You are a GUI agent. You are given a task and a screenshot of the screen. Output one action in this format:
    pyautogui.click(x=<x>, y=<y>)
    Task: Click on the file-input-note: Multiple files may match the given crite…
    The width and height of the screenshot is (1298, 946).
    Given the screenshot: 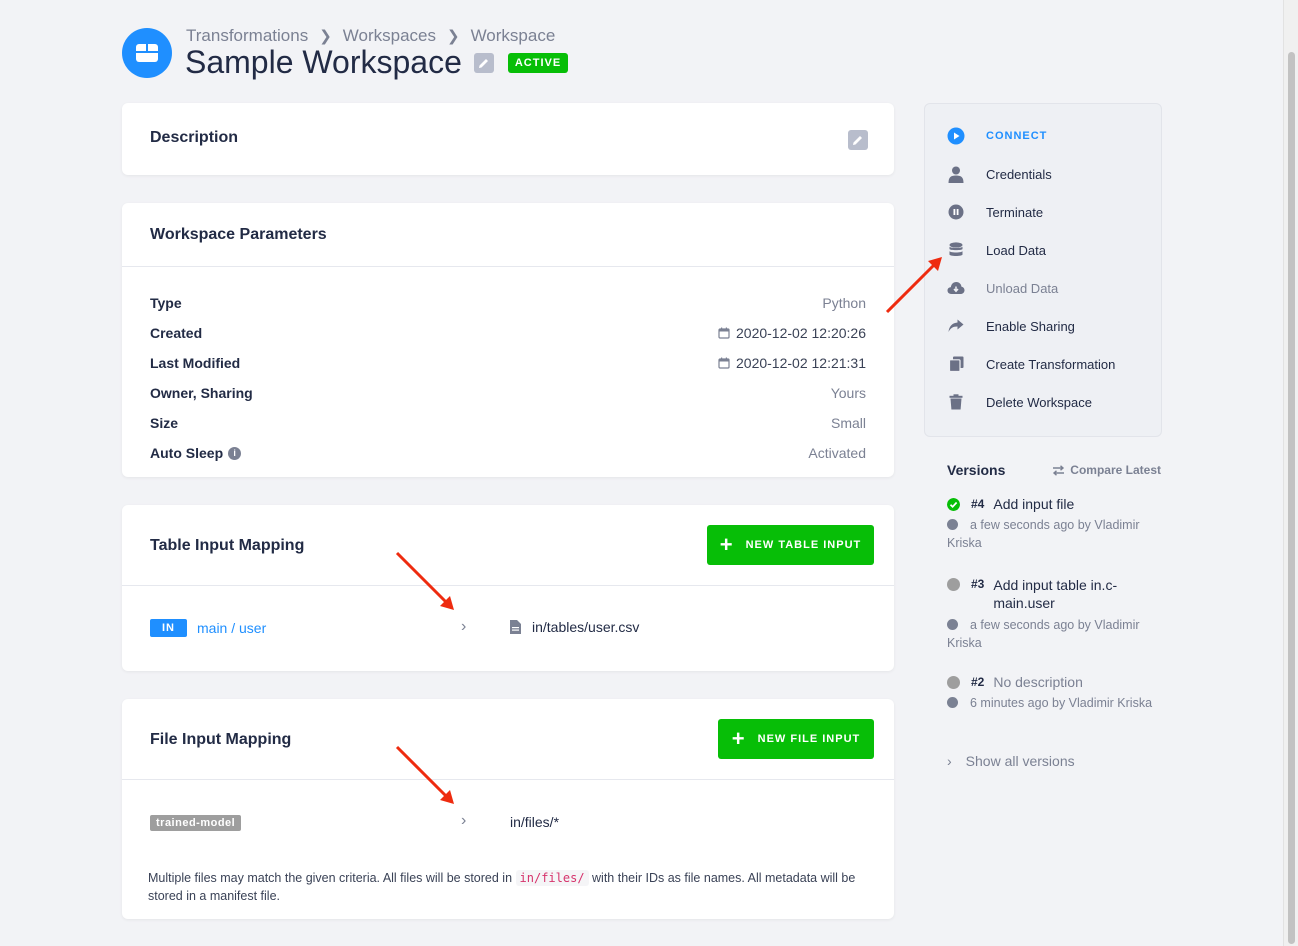 What is the action you would take?
    pyautogui.click(x=508, y=887)
    